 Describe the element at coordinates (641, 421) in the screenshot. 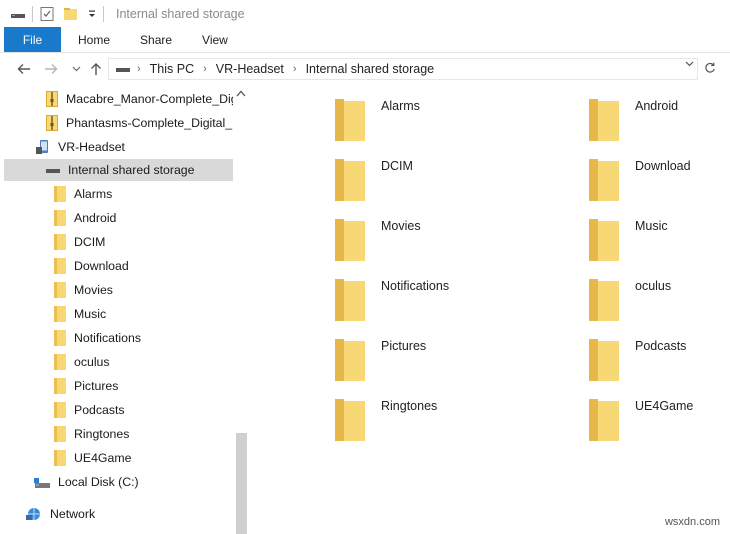

I see `folder-ue4game: UE4Game` at that location.